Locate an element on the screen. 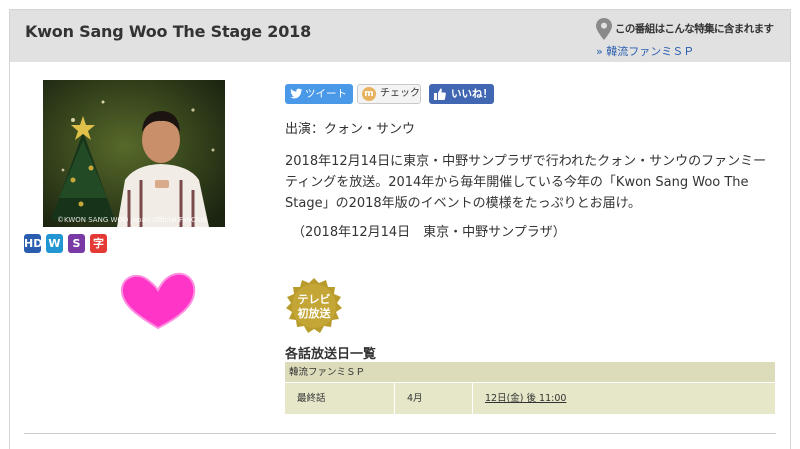 The image size is (800, 449). first-air-line2: 初放送 is located at coordinates (315, 313).